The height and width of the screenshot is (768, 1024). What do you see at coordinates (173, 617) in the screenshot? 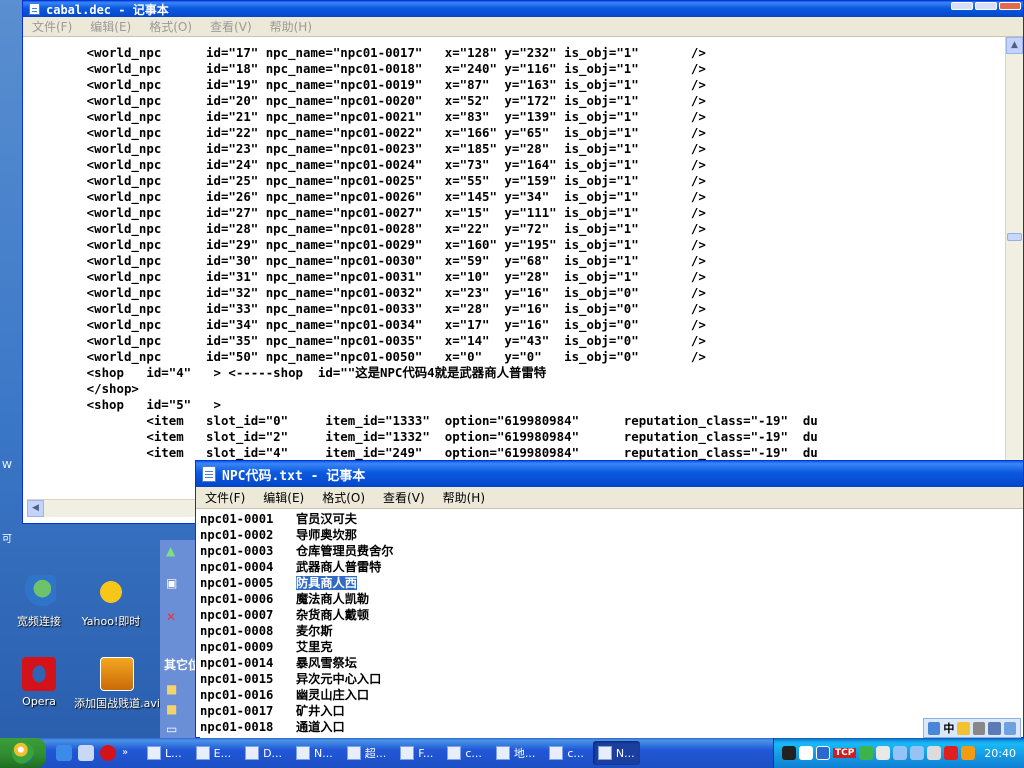
I see `delete-icon: ✕` at bounding box center [173, 617].